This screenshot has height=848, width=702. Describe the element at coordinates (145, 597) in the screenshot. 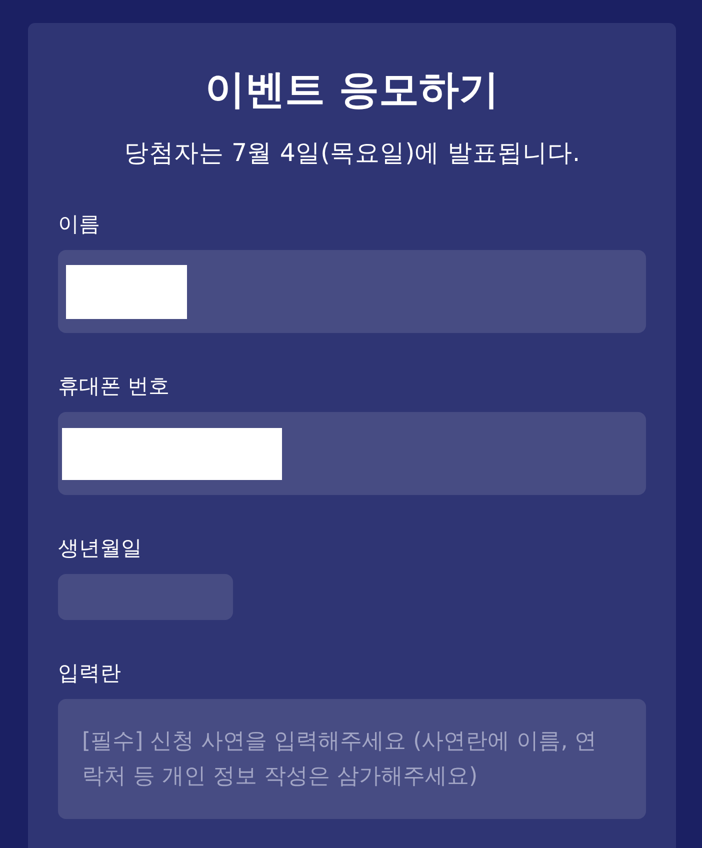

I see `date-field` at that location.